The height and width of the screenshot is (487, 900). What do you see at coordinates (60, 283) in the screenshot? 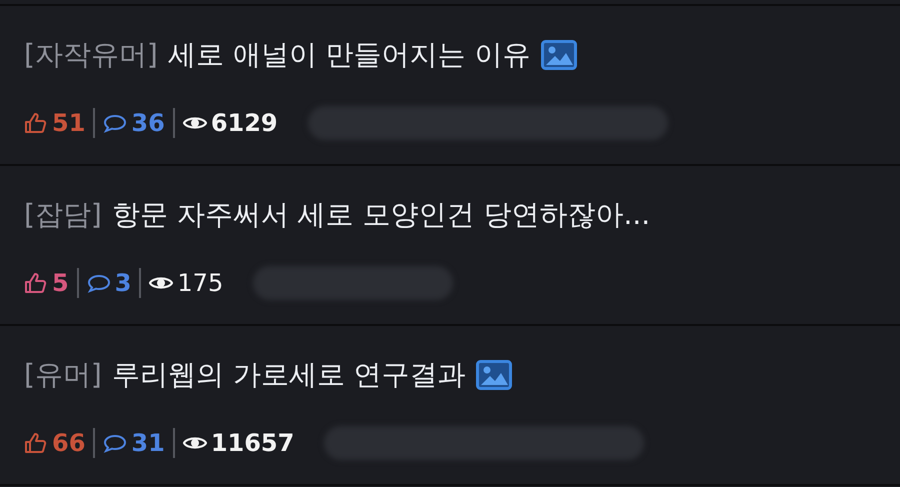
I see `like-count: 5` at bounding box center [60, 283].